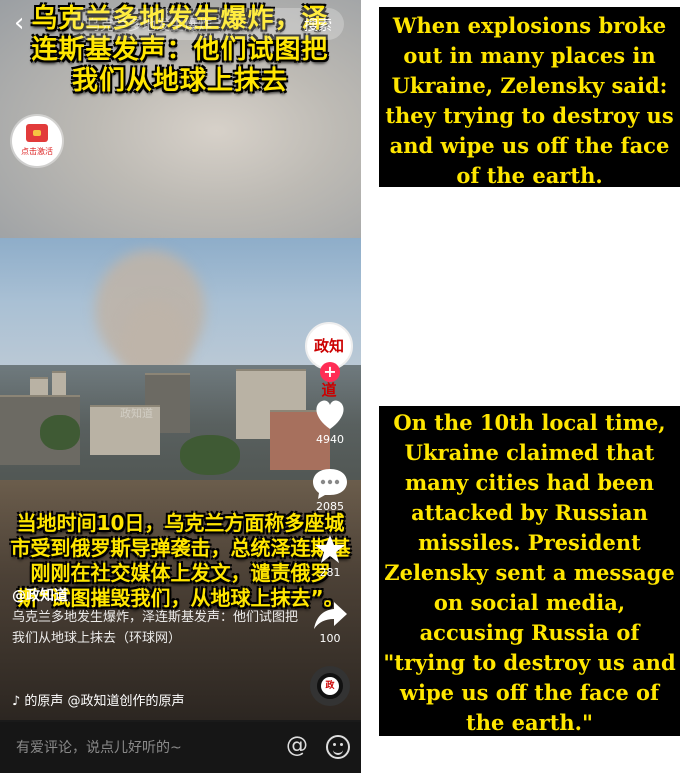 The image size is (698, 773). I want to click on top-bar: ‹ 乌克兰多地发生爆炸 搜索, so click(180, 24).